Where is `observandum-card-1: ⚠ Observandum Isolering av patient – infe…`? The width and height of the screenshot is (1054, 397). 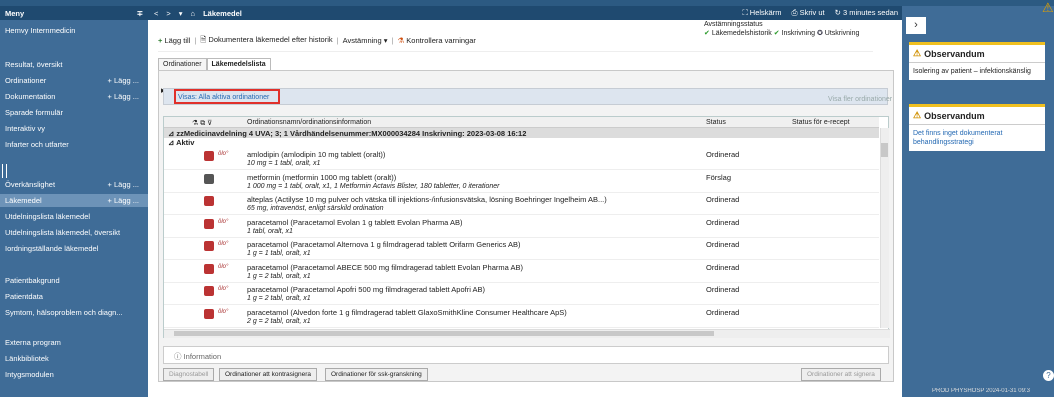 observandum-card-1: ⚠ Observandum Isolering av patient – infe… is located at coordinates (977, 61).